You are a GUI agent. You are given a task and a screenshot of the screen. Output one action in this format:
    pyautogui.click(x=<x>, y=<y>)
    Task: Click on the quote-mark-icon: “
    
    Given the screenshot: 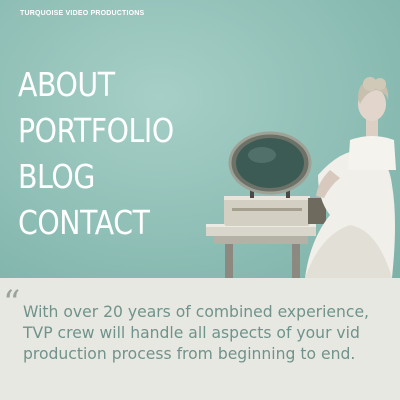 What is the action you would take?
    pyautogui.click(x=12, y=303)
    